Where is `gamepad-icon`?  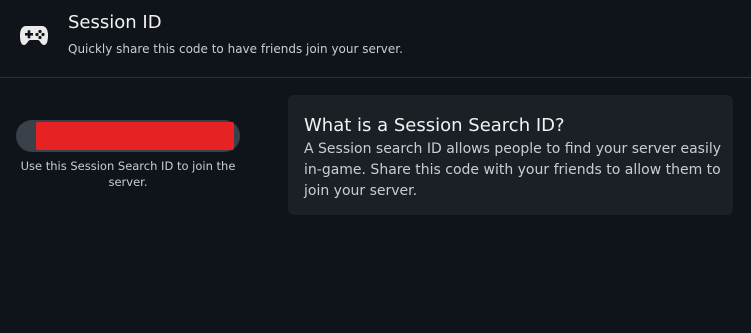
gamepad-icon is located at coordinates (34, 35).